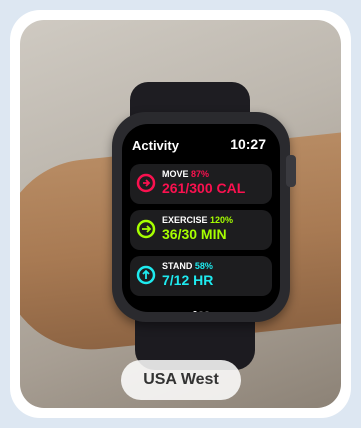 This screenshot has height=428, width=361. Describe the element at coordinates (291, 171) in the screenshot. I see `digital-crown` at that location.